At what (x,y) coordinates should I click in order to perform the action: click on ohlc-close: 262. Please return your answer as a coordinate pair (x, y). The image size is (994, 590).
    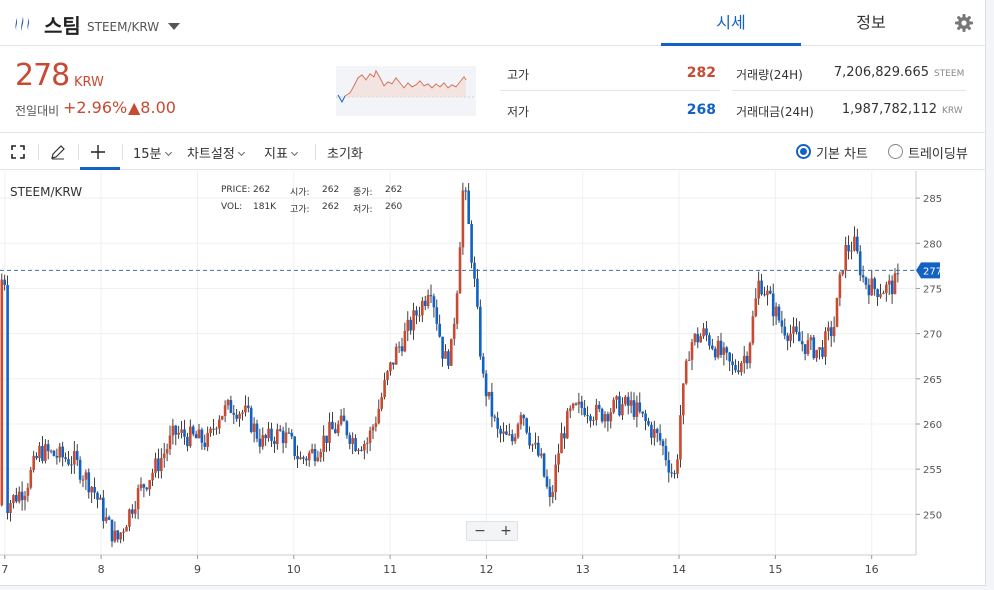
    Looking at the image, I should click on (394, 190).